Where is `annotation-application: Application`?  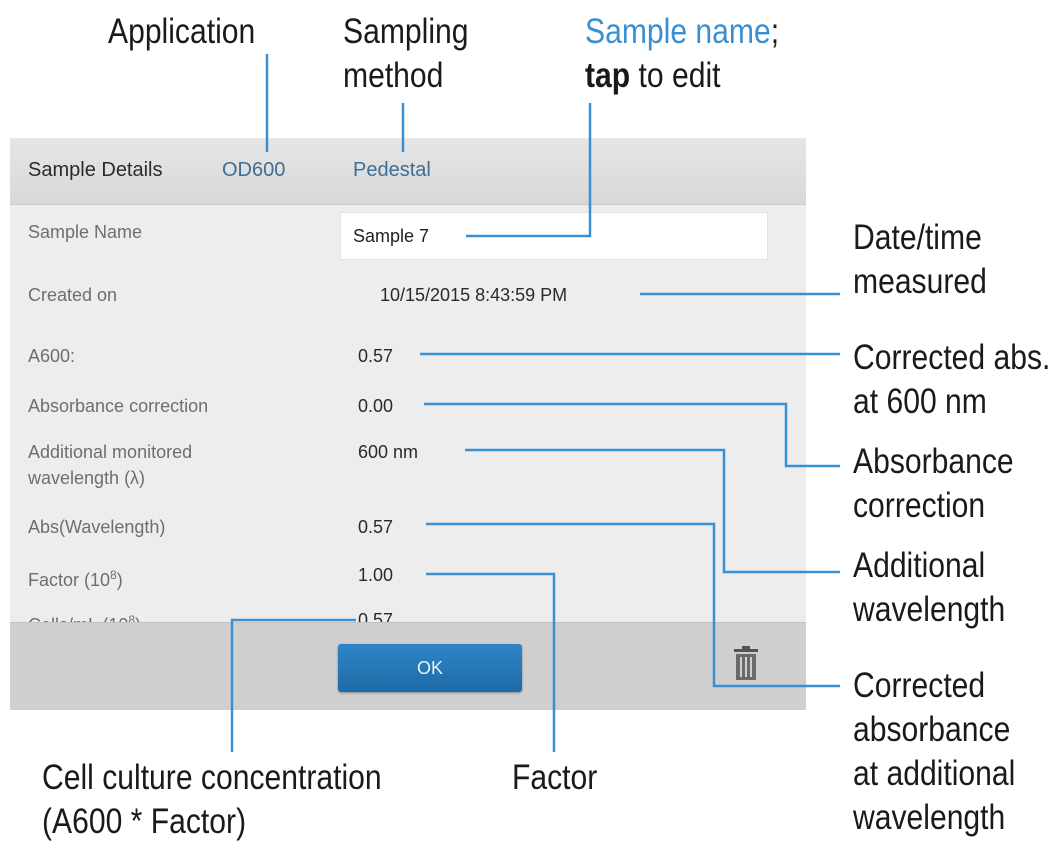
annotation-application: Application is located at coordinates (181, 32).